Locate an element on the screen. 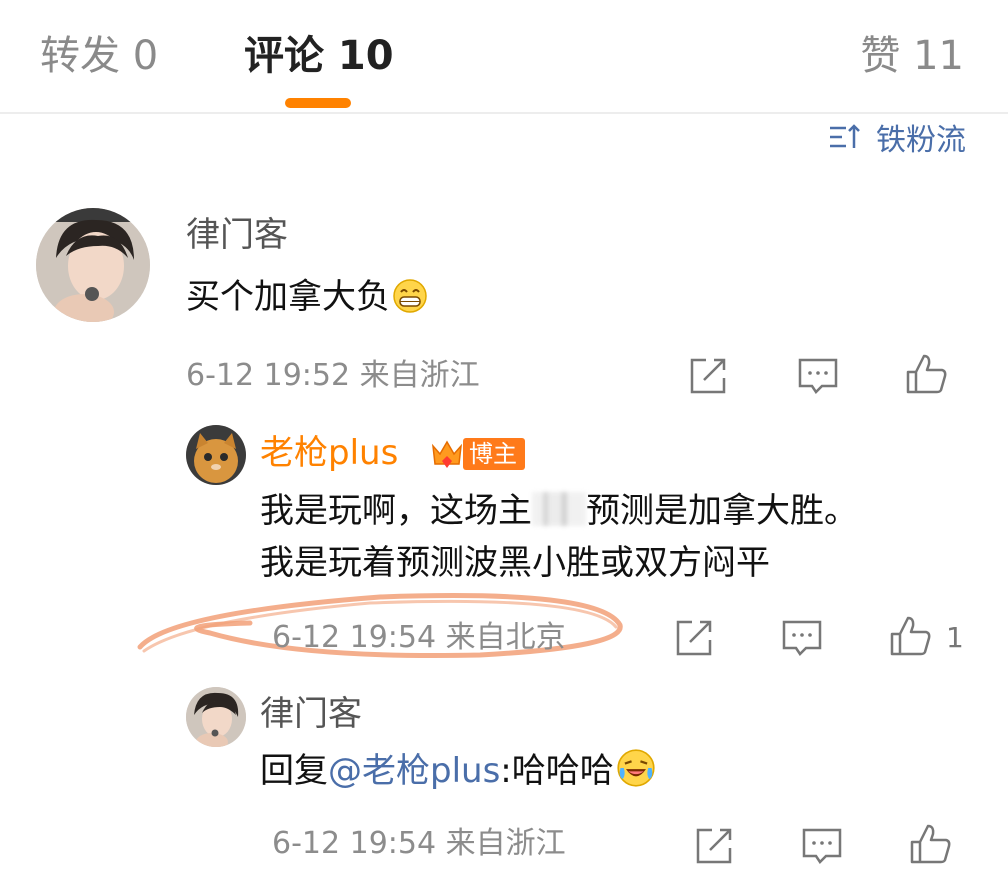 Image resolution: width=1008 pixels, height=895 pixels. reply-text-part1: 我是玩啊，这场主 is located at coordinates (396, 511).